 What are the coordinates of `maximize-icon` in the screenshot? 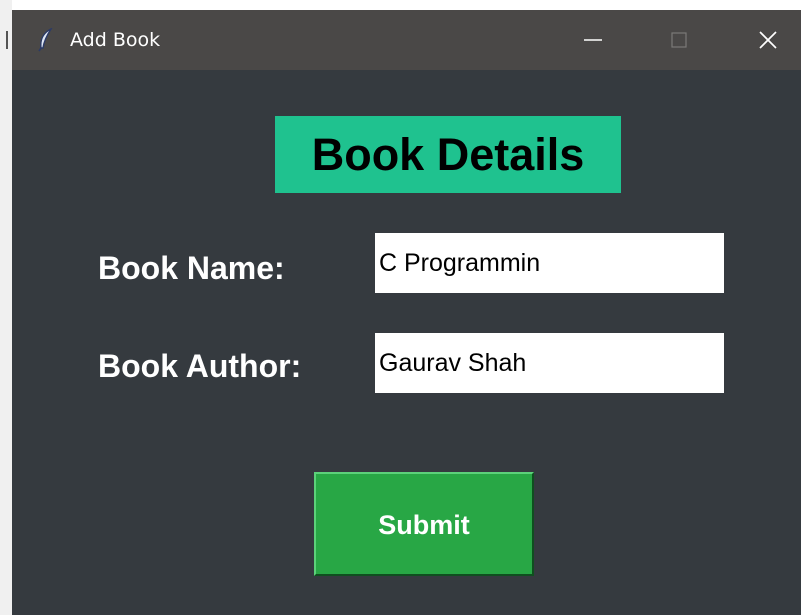 It's located at (679, 40).